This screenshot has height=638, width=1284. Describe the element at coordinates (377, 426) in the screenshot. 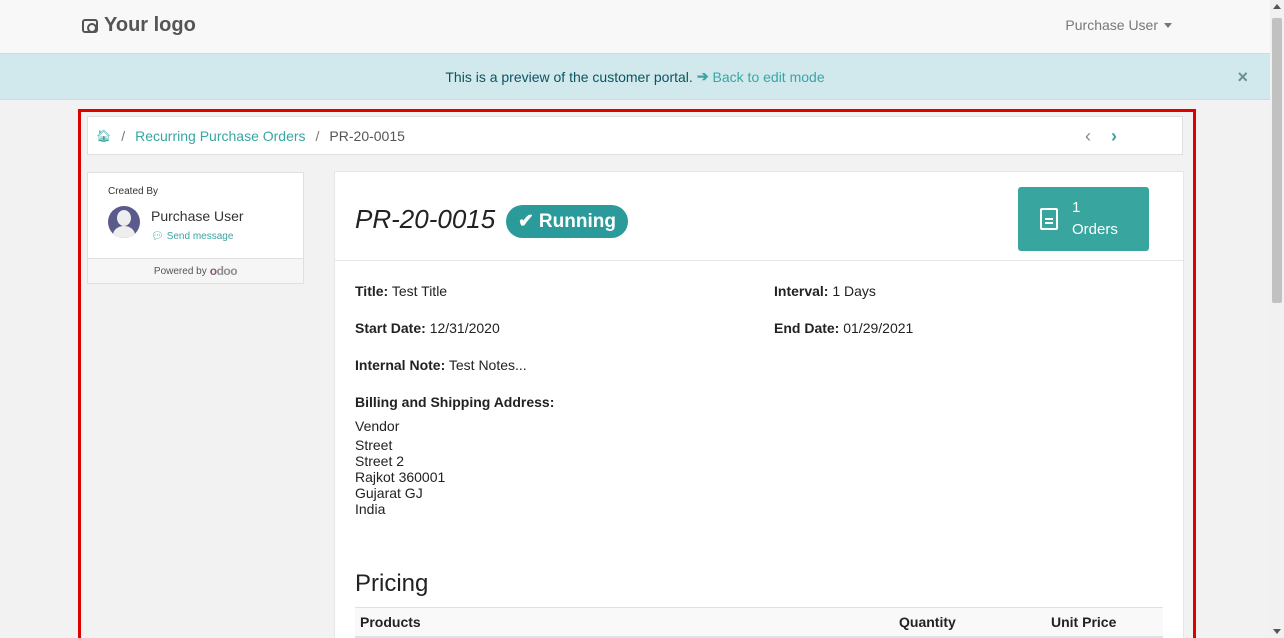

I see `address-line: Vendor` at that location.